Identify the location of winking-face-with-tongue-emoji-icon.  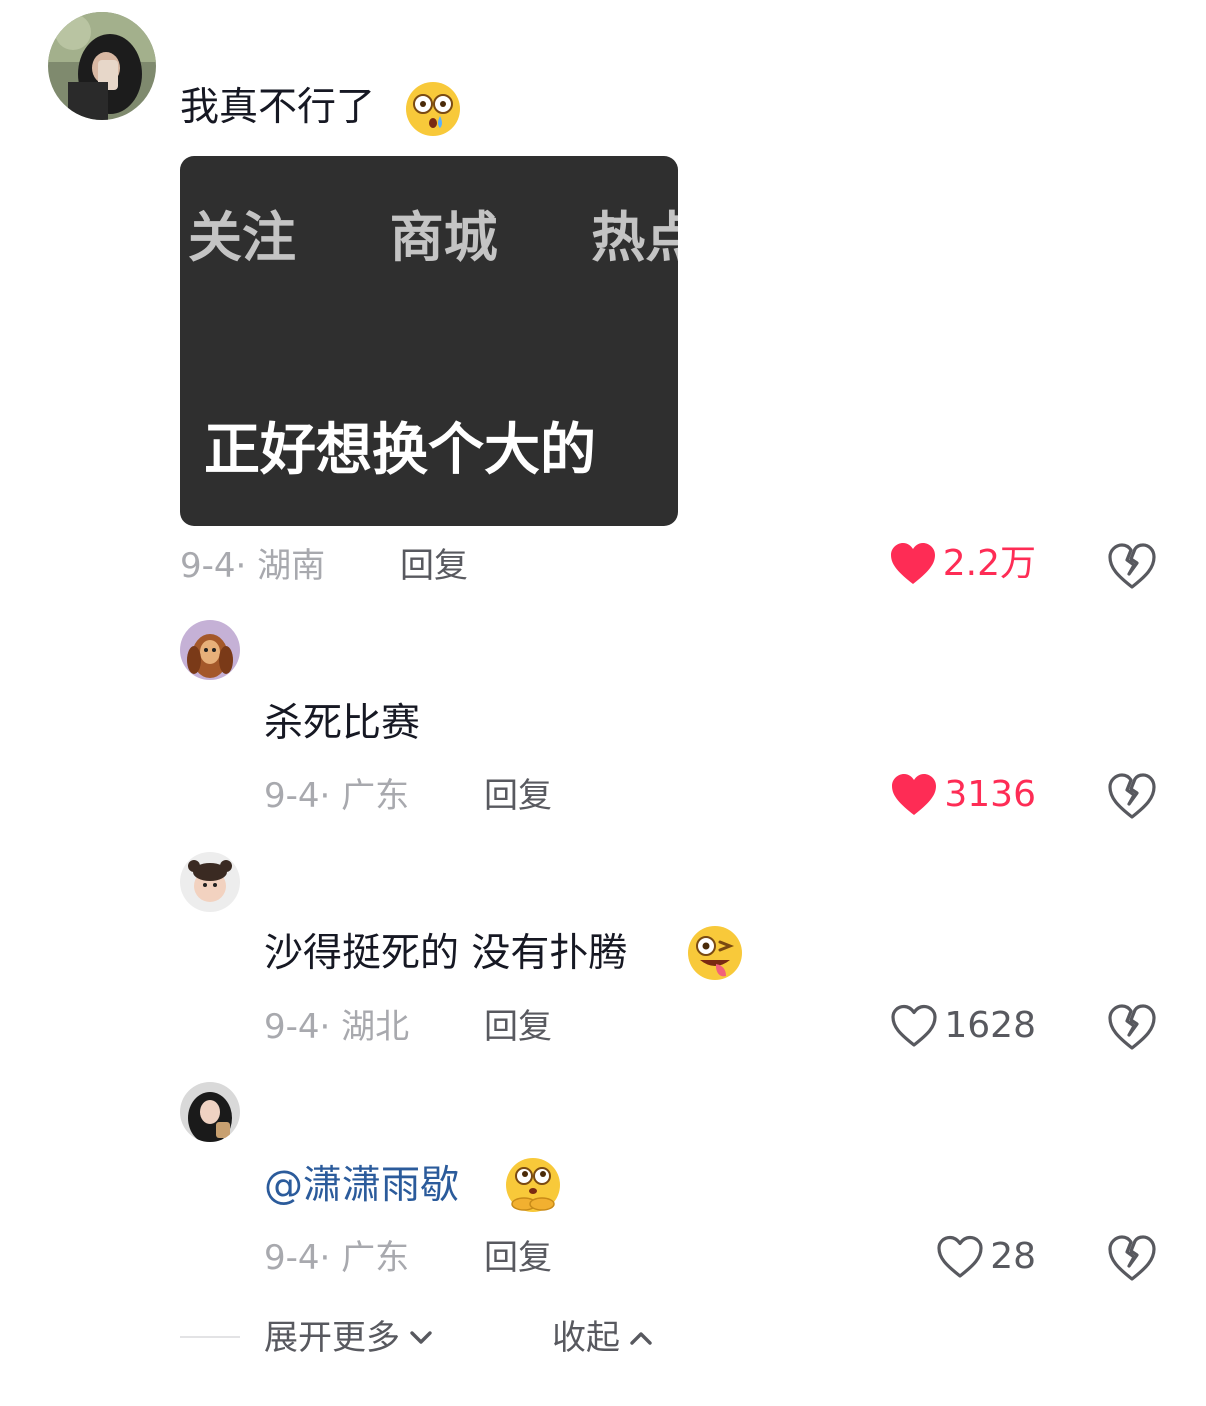
(715, 953).